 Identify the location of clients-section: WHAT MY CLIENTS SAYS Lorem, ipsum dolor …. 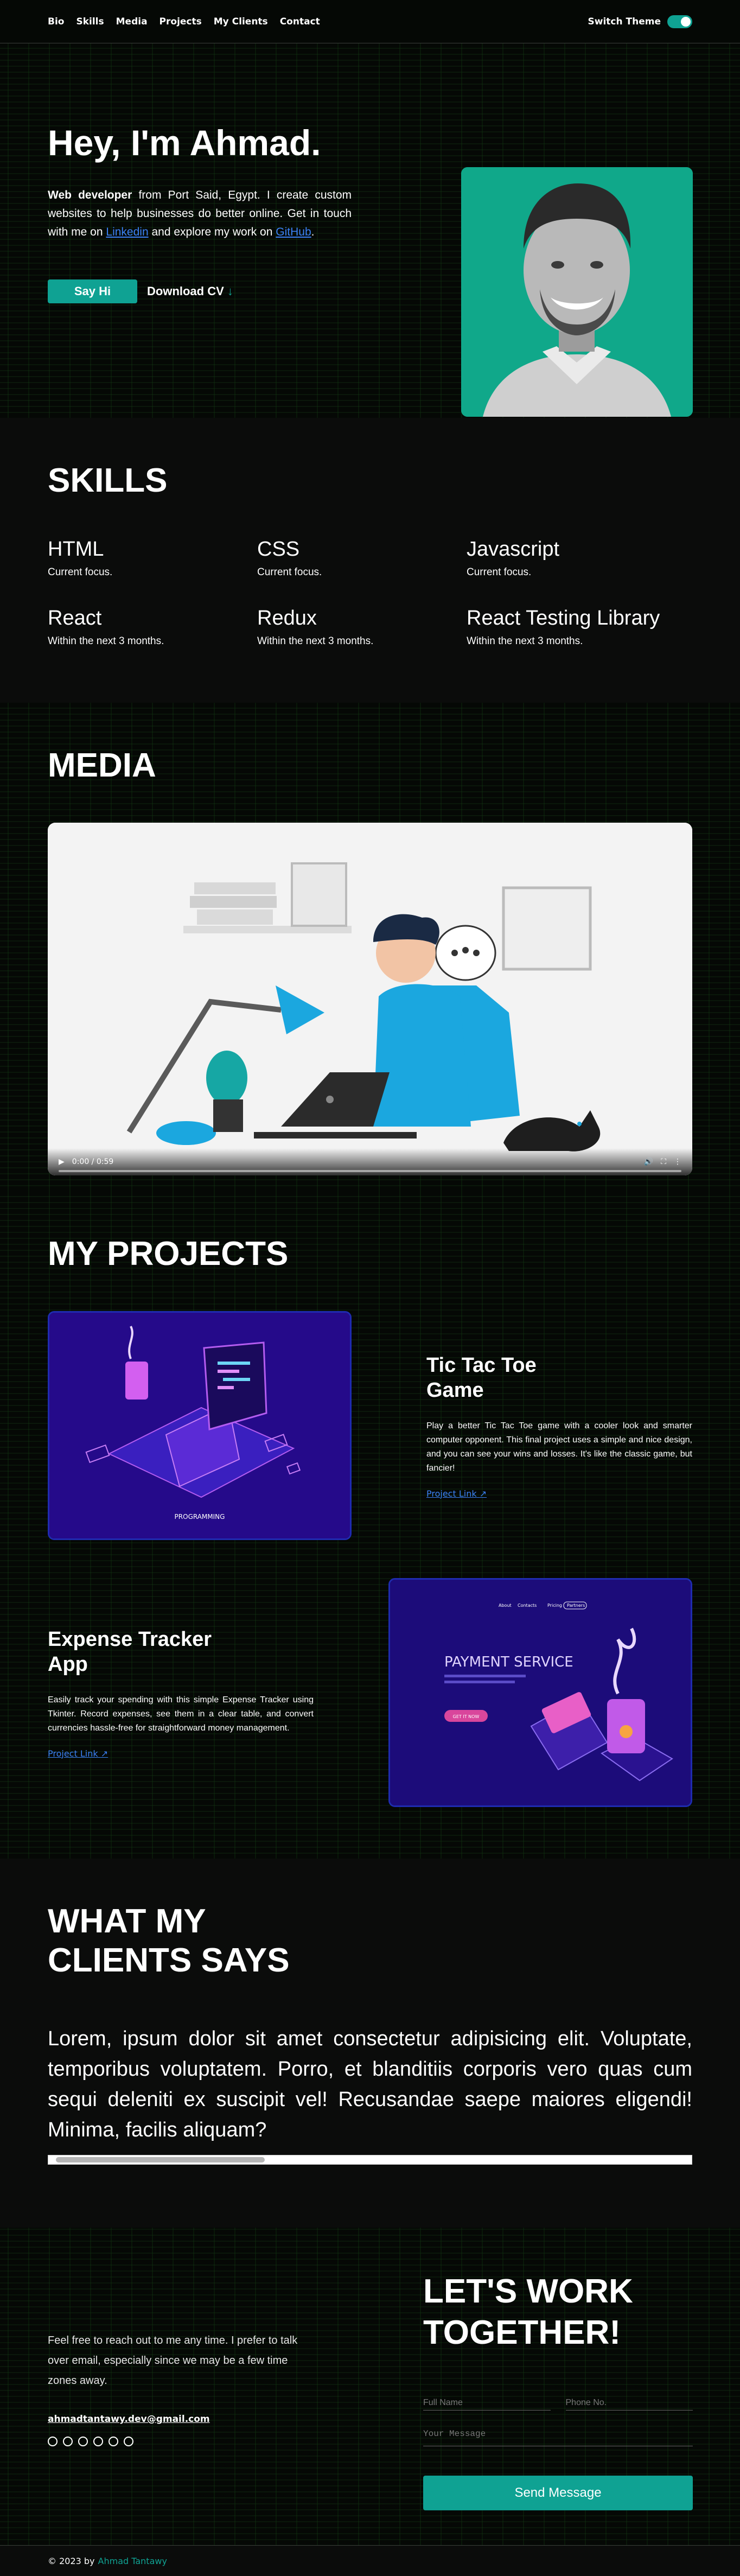
(370, 2044).